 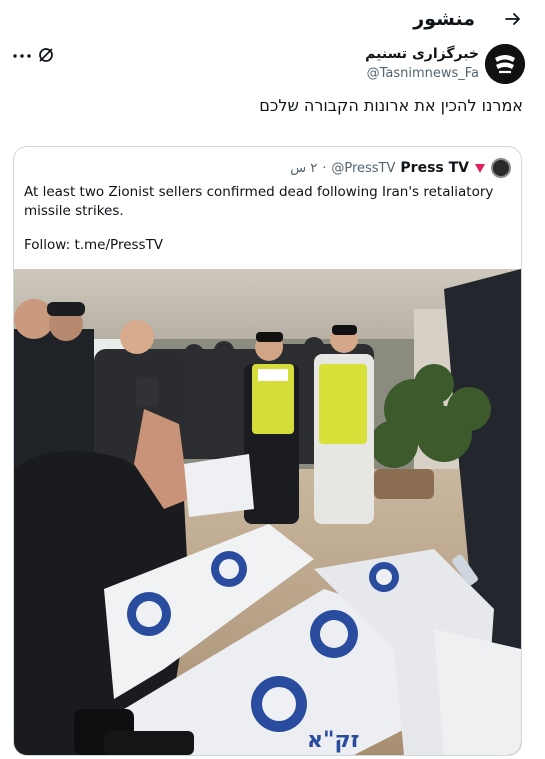 I want to click on post-author-row: خبرگزاری تسنیم @Tasnimnews_Fa, so click(x=272, y=63).